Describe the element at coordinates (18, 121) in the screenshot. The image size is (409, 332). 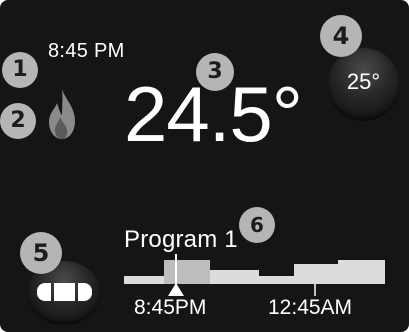
I see `callout-badge-2: 2` at that location.